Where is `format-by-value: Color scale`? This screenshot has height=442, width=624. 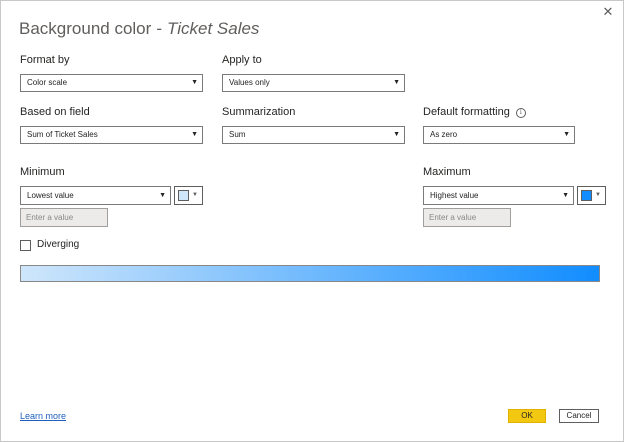
format-by-value: Color scale is located at coordinates (47, 82).